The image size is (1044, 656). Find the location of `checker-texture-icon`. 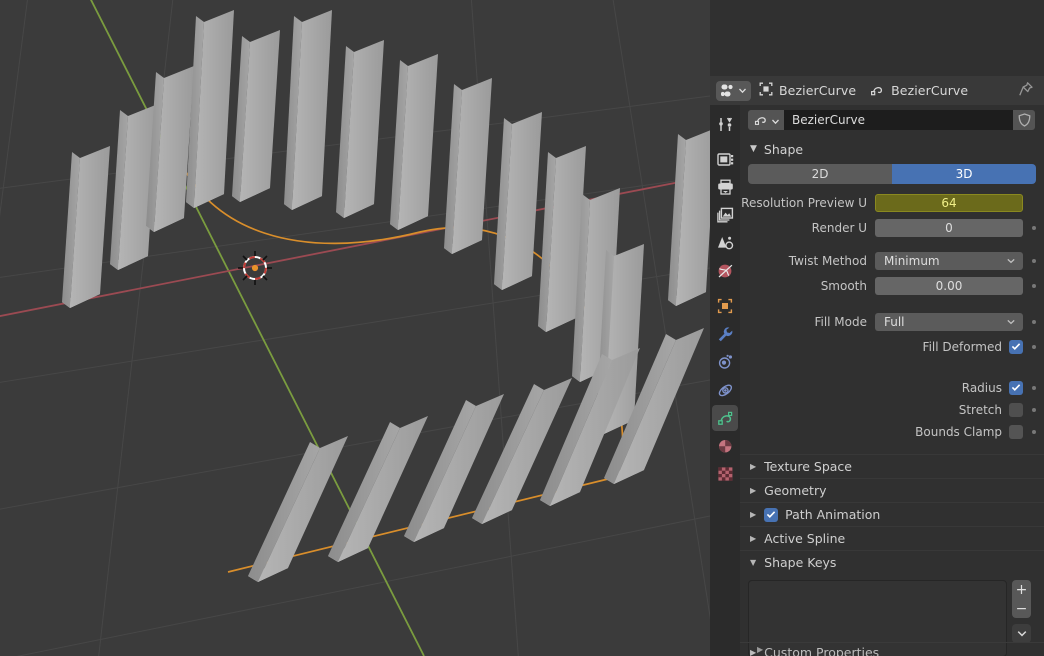

checker-texture-icon is located at coordinates (725, 474).